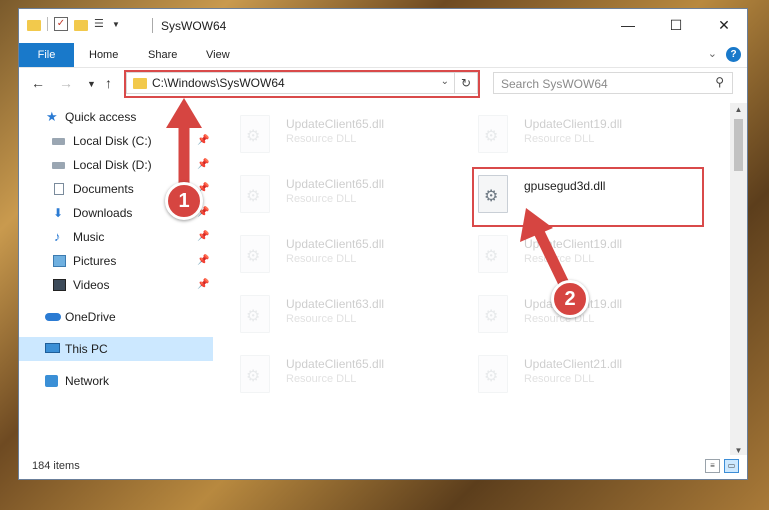 This screenshot has width=769, height=510. What do you see at coordinates (34, 25) in the screenshot?
I see `folder-icon` at bounding box center [34, 25].